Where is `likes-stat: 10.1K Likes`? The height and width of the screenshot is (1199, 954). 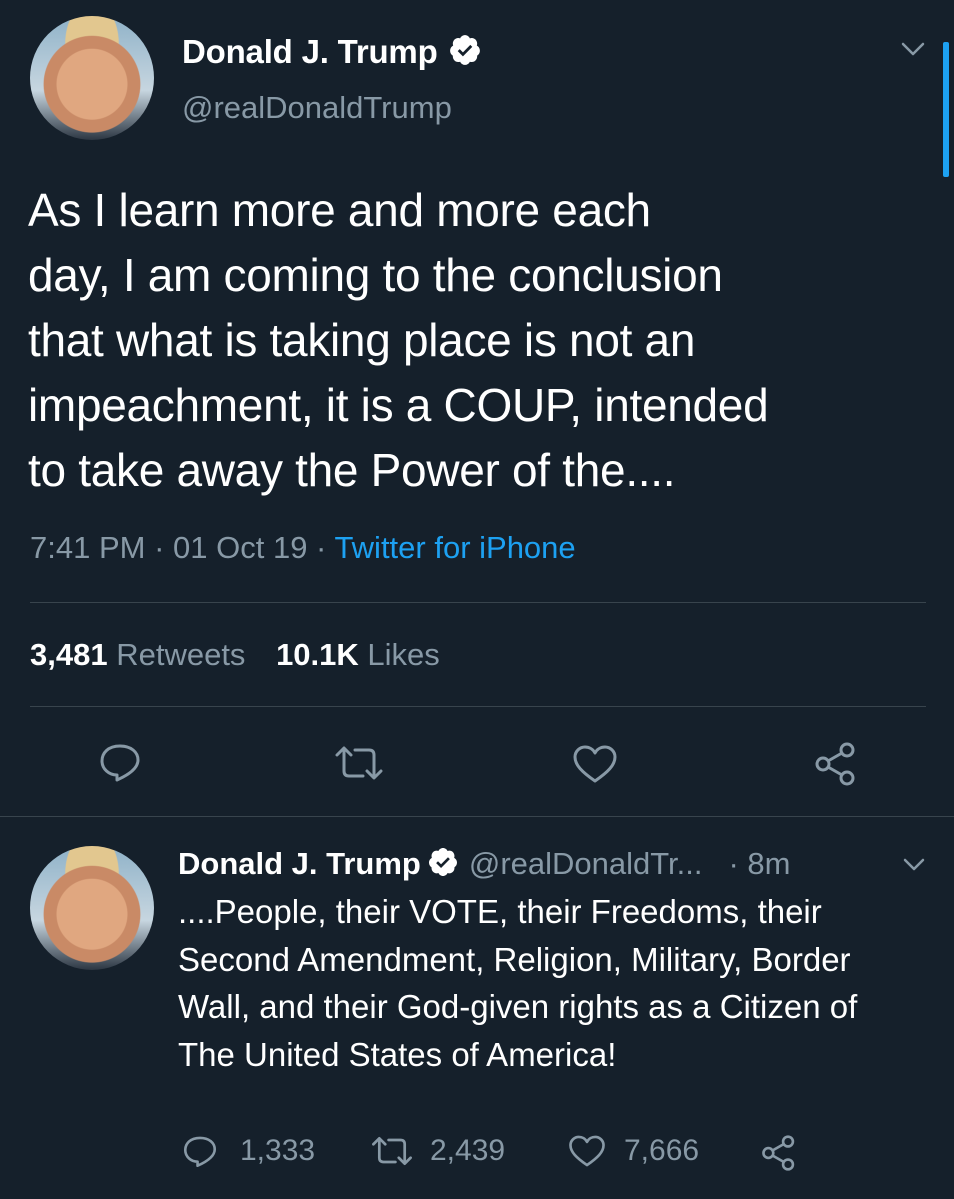
likes-stat: 10.1K Likes is located at coordinates (358, 654).